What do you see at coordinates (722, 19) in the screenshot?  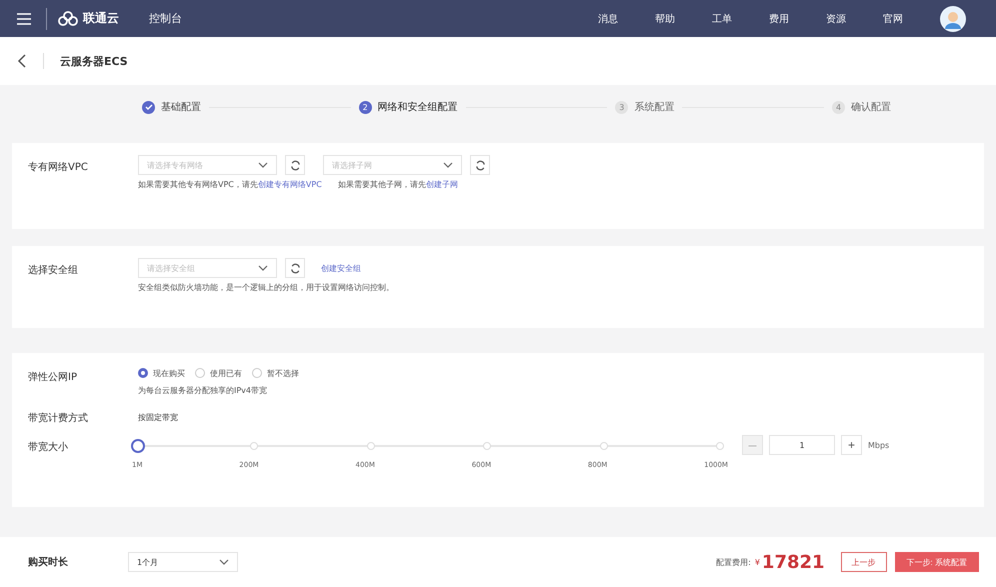 I see `nav-link: 工单` at bounding box center [722, 19].